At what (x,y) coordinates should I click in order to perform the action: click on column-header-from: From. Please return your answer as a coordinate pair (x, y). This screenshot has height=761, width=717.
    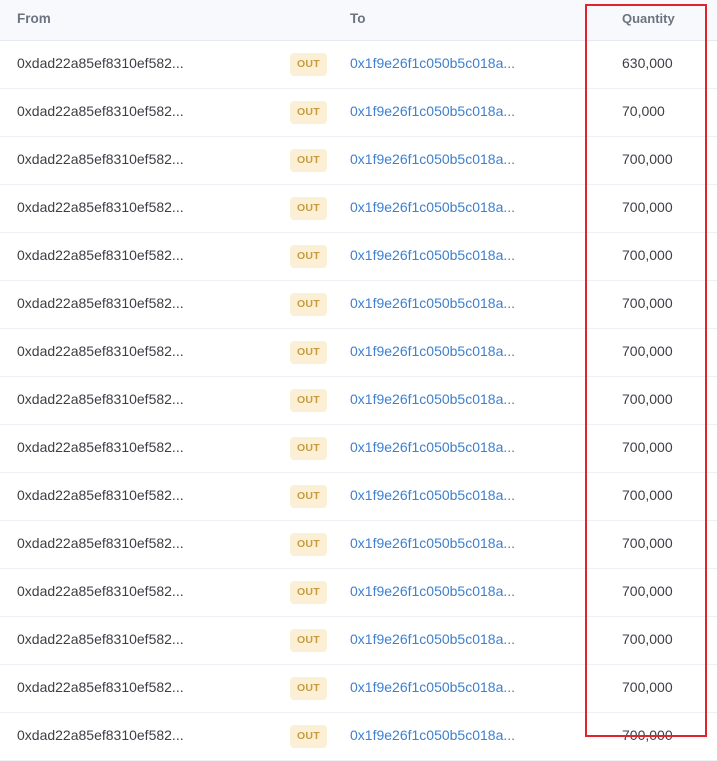
    Looking at the image, I should click on (34, 18).